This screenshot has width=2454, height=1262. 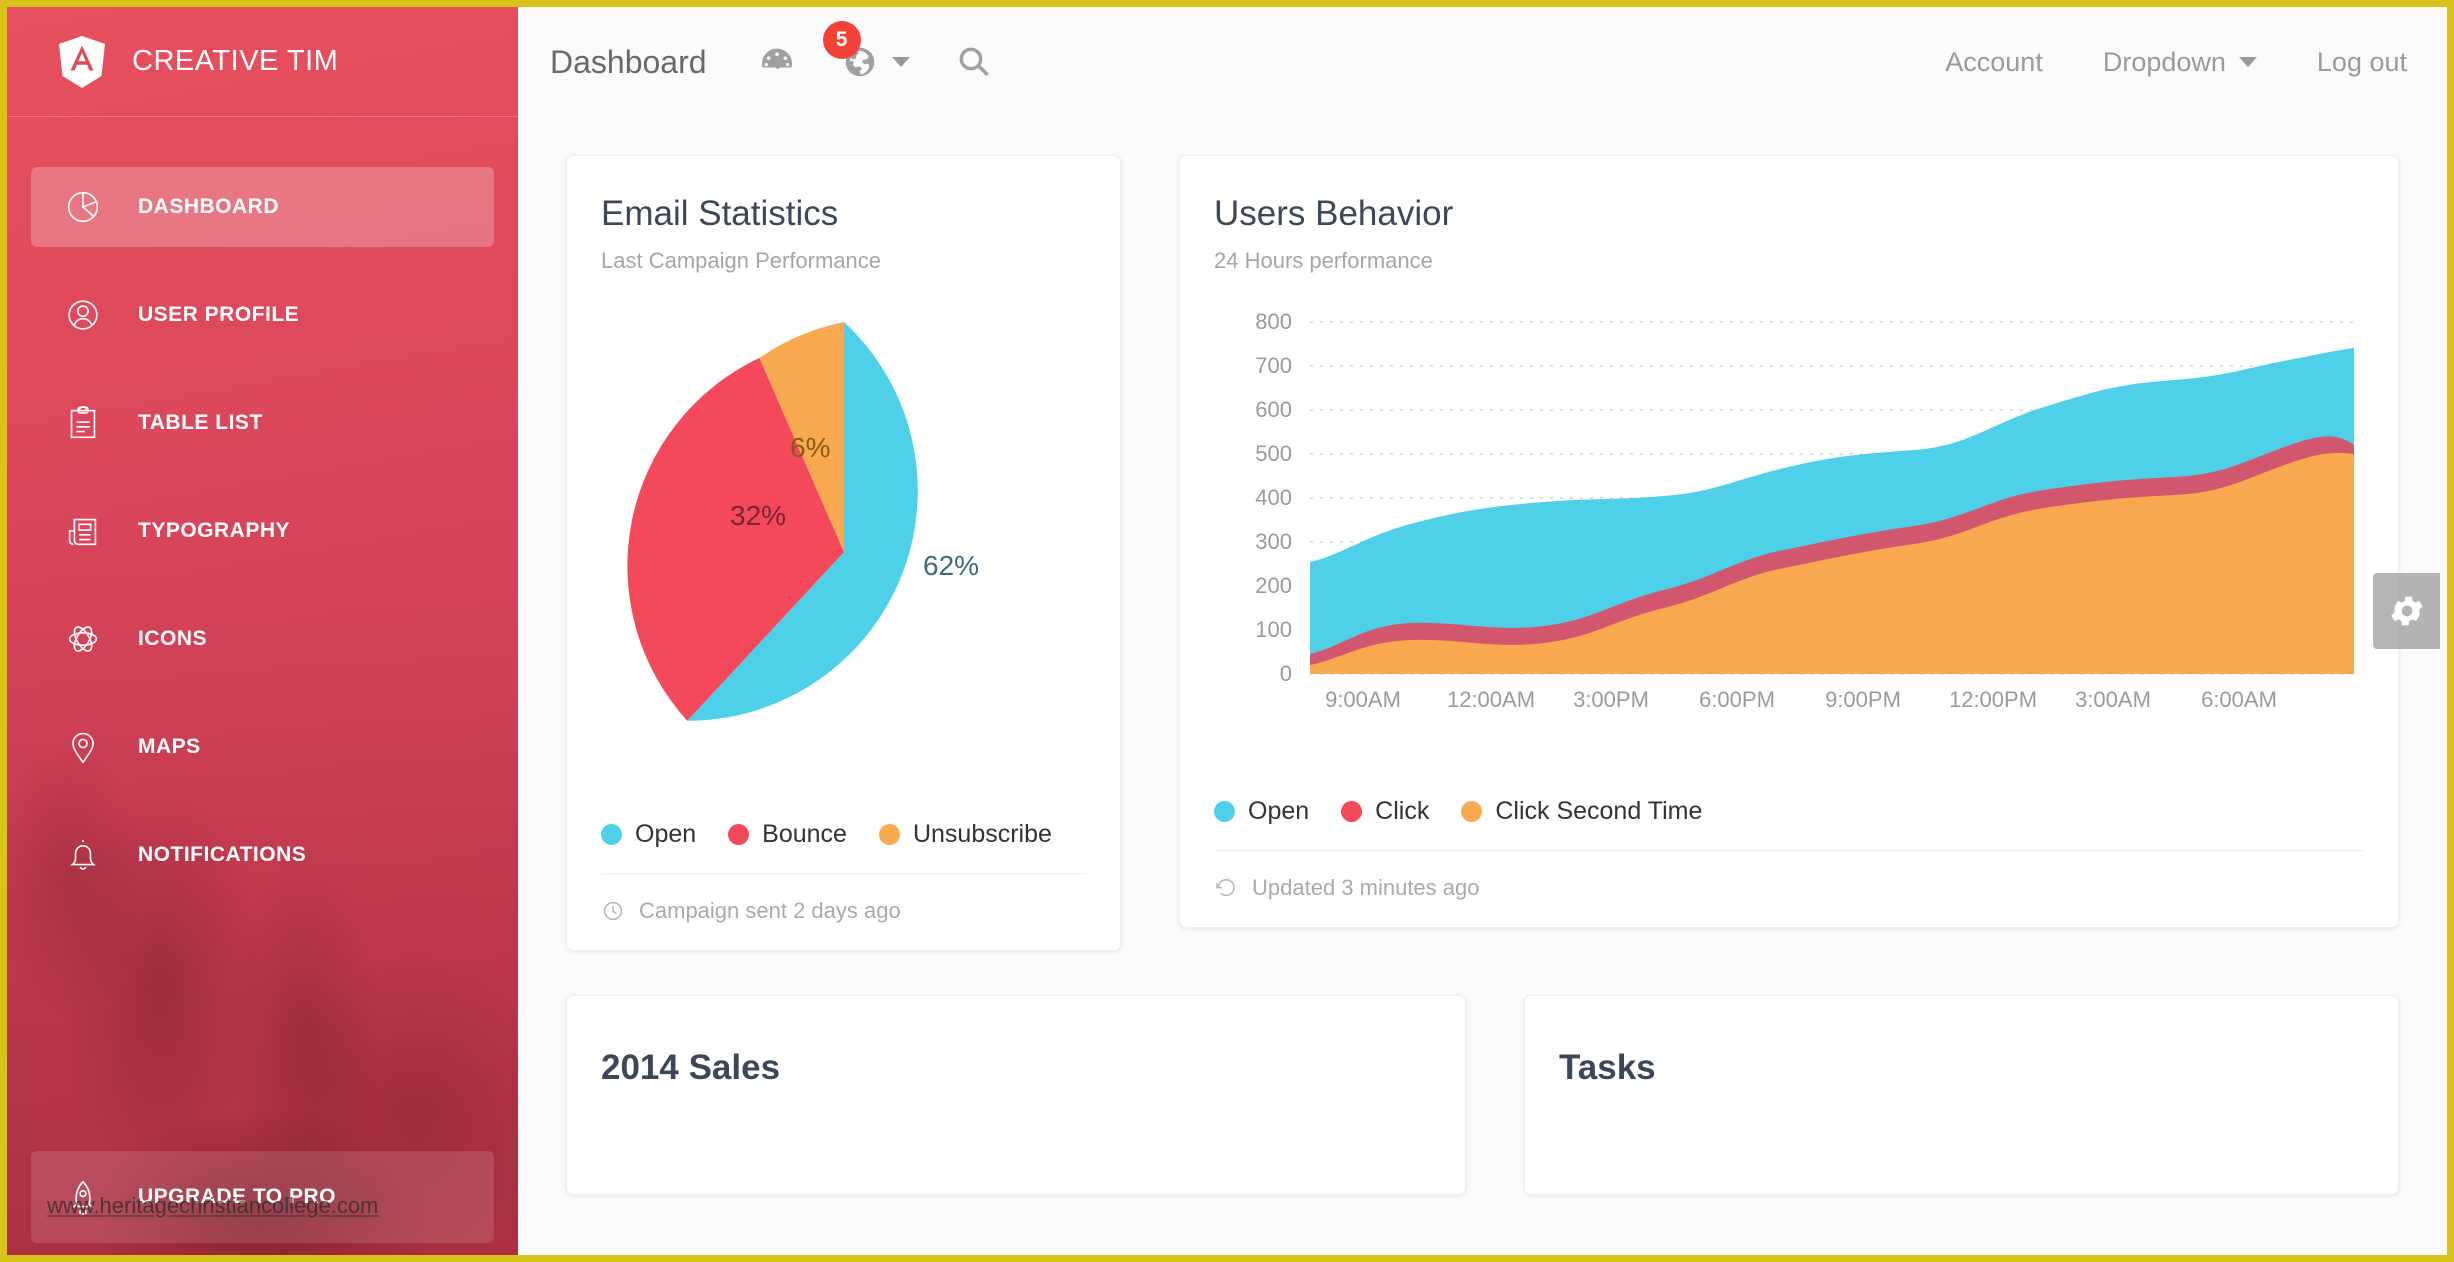 I want to click on nav-link-label: Account, so click(x=1994, y=61).